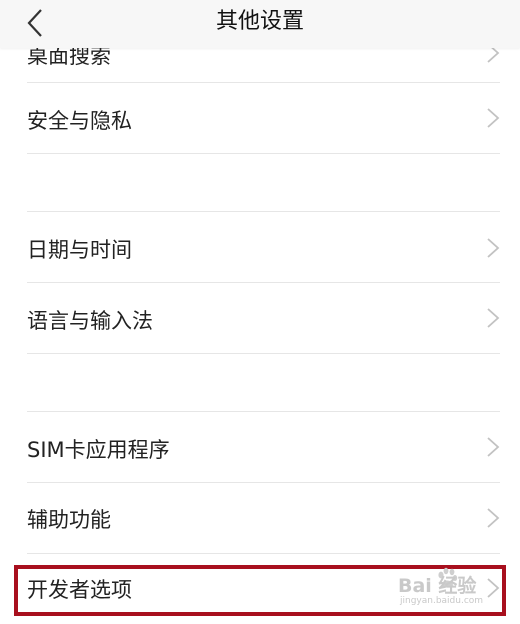 This screenshot has height=624, width=520. What do you see at coordinates (260, 247) in the screenshot?
I see `settings-item-date-time: 日期与时间` at bounding box center [260, 247].